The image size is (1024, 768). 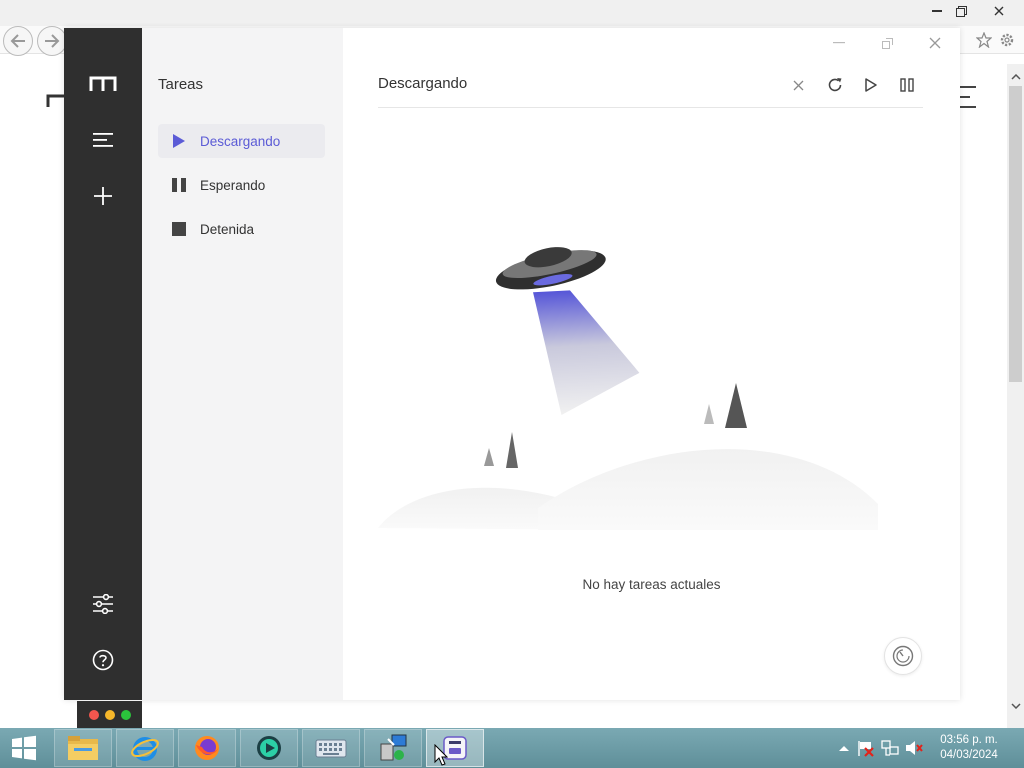 I want to click on on-screen-keyboard-taskbar-button, so click(x=331, y=748).